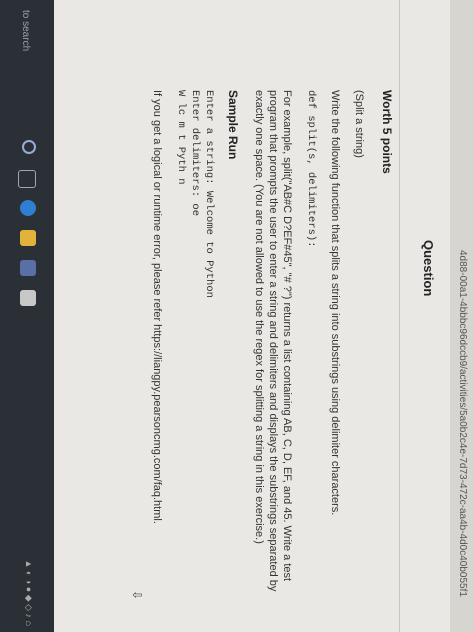 This screenshot has width=474, height=632. What do you see at coordinates (209, 194) in the screenshot?
I see `sample-run-line: Enter a string: Welcome to Python` at bounding box center [209, 194].